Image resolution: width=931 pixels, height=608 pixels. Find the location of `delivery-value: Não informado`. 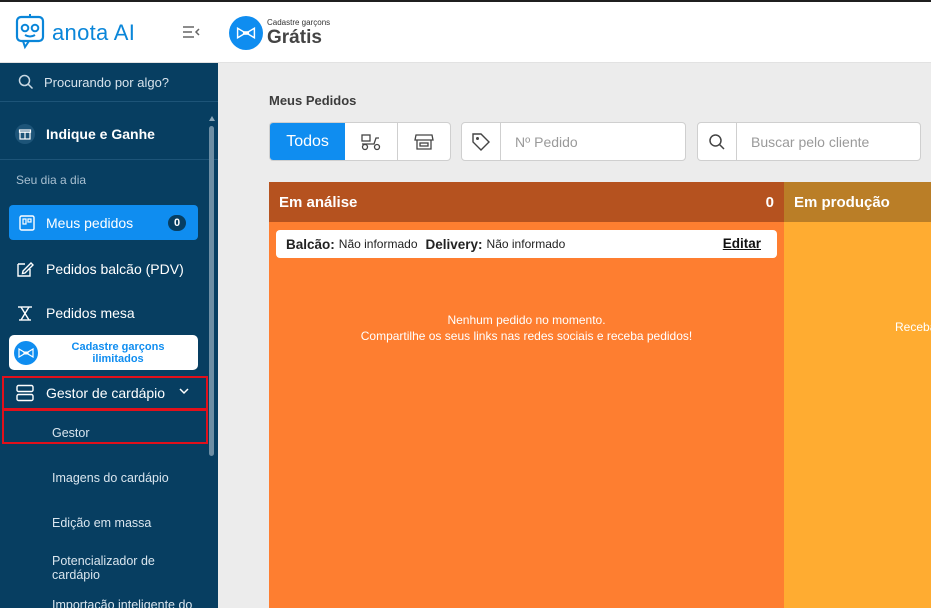

delivery-value: Não informado is located at coordinates (526, 244).